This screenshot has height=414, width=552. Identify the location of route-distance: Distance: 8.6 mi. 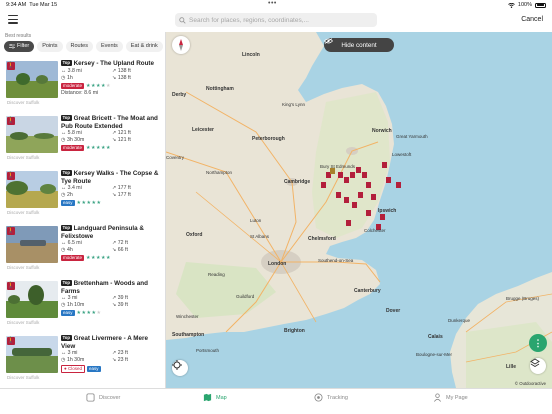
(80, 92).